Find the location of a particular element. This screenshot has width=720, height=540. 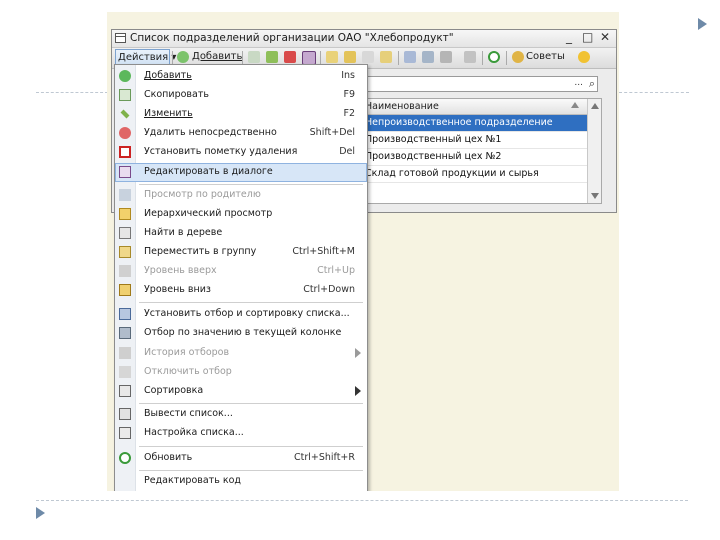

menu-item-sorting: Сортировка is located at coordinates (241, 391).